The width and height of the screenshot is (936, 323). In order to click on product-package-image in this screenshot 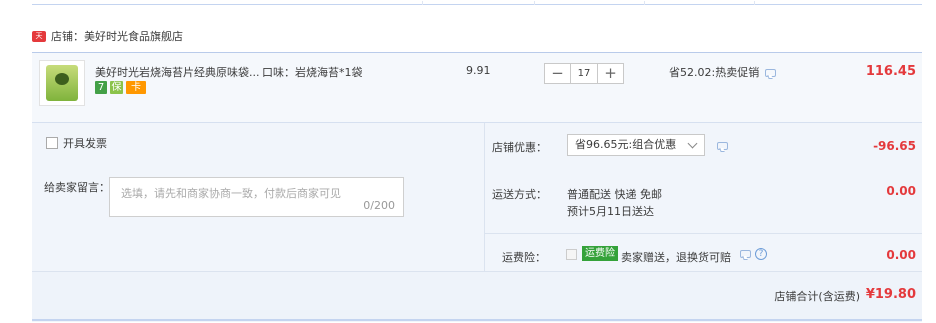, I will do `click(62, 83)`.